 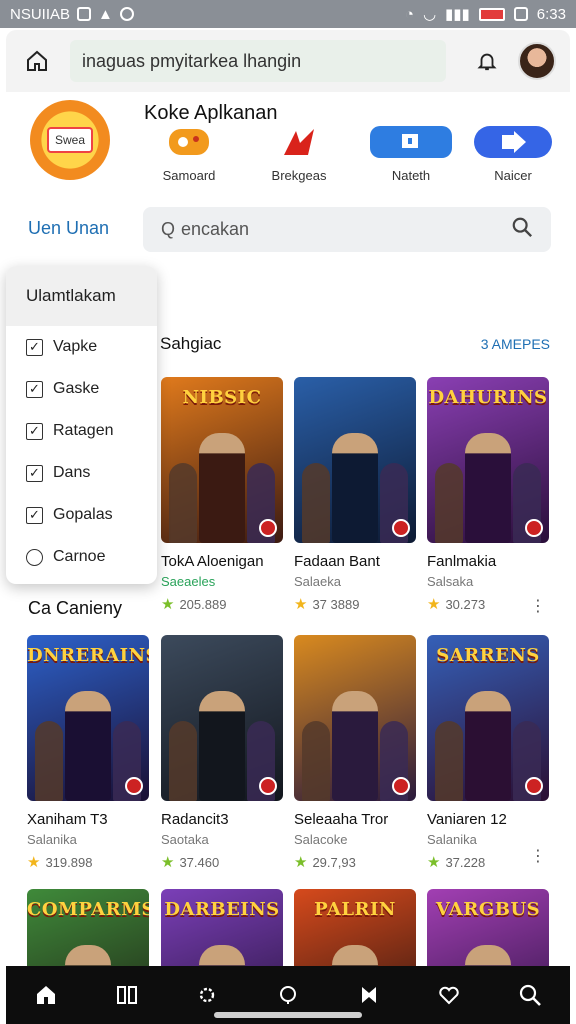 I want to click on search-value: encakan, so click(x=215, y=229).